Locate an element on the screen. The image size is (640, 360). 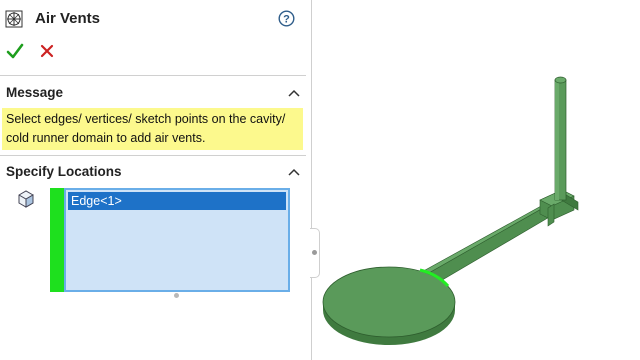
x-icon is located at coordinates (47, 51).